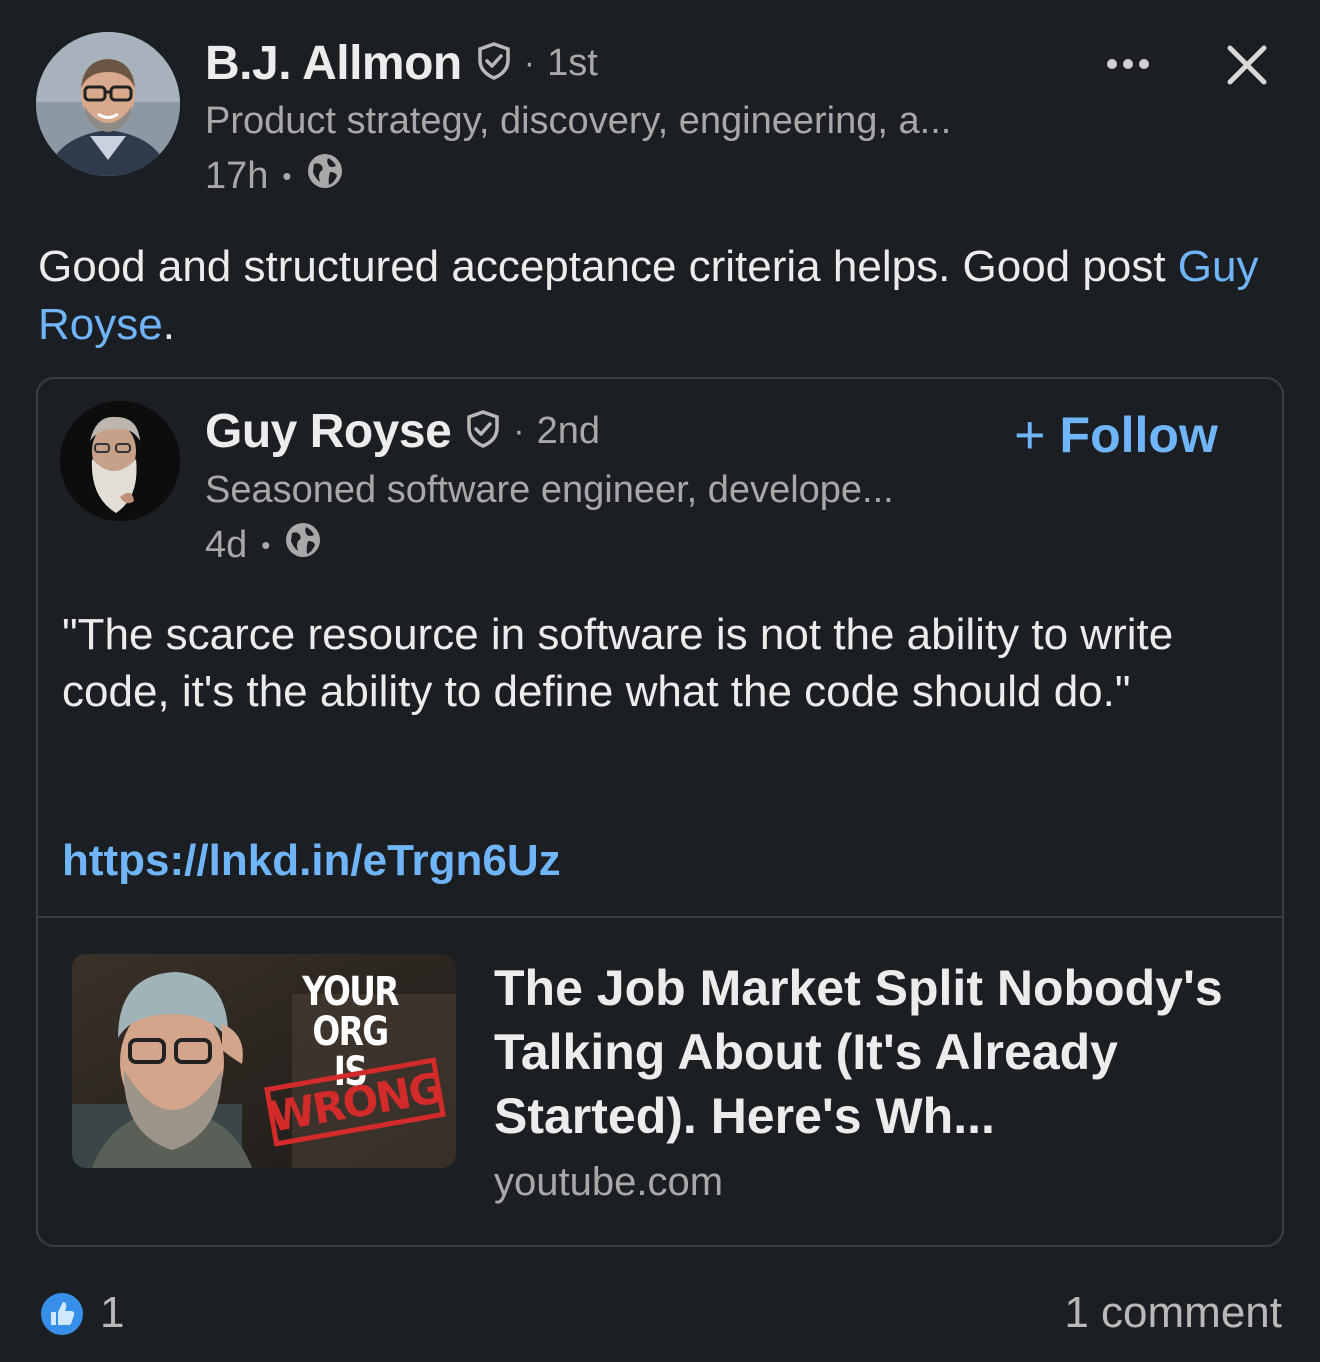 This screenshot has width=1320, height=1362. Describe the element at coordinates (1247, 65) in the screenshot. I see `close-icon` at that location.